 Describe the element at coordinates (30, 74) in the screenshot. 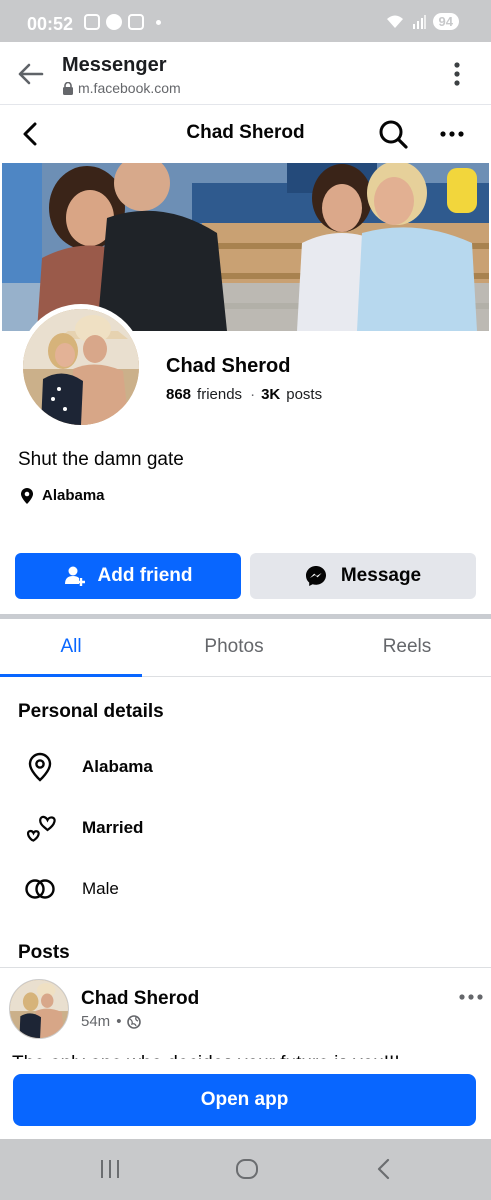

I see `browser-back-arrow-icon` at that location.